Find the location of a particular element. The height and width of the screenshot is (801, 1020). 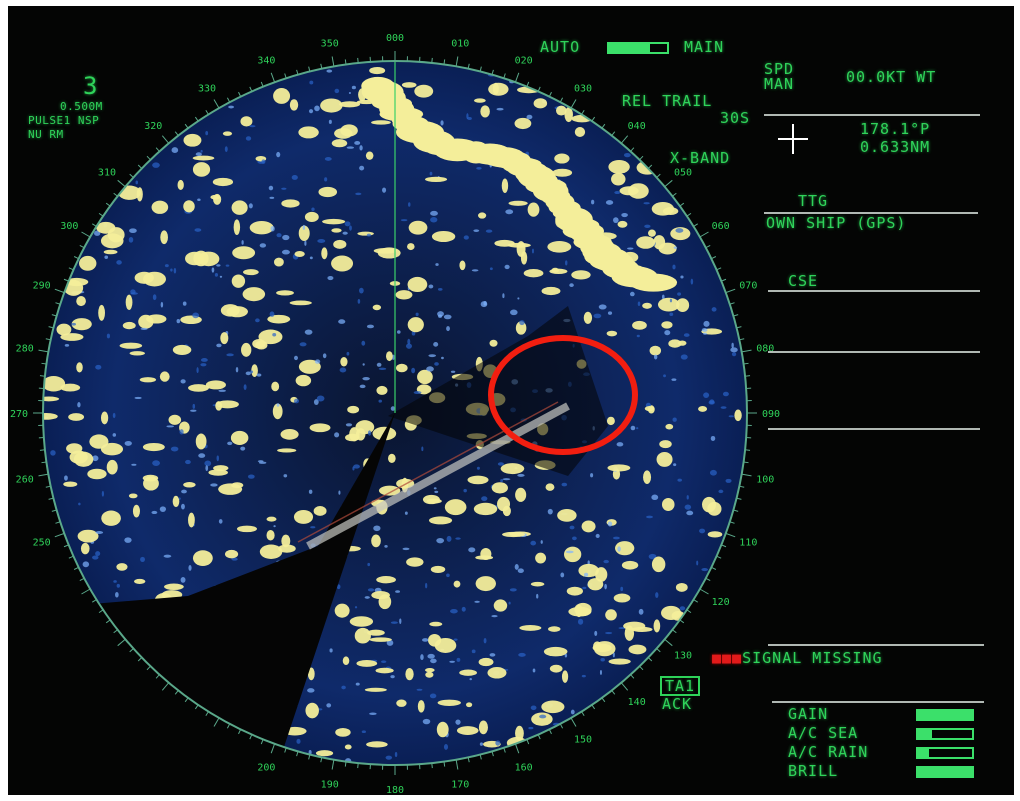

bearing-label-320: 320 is located at coordinates (153, 126).